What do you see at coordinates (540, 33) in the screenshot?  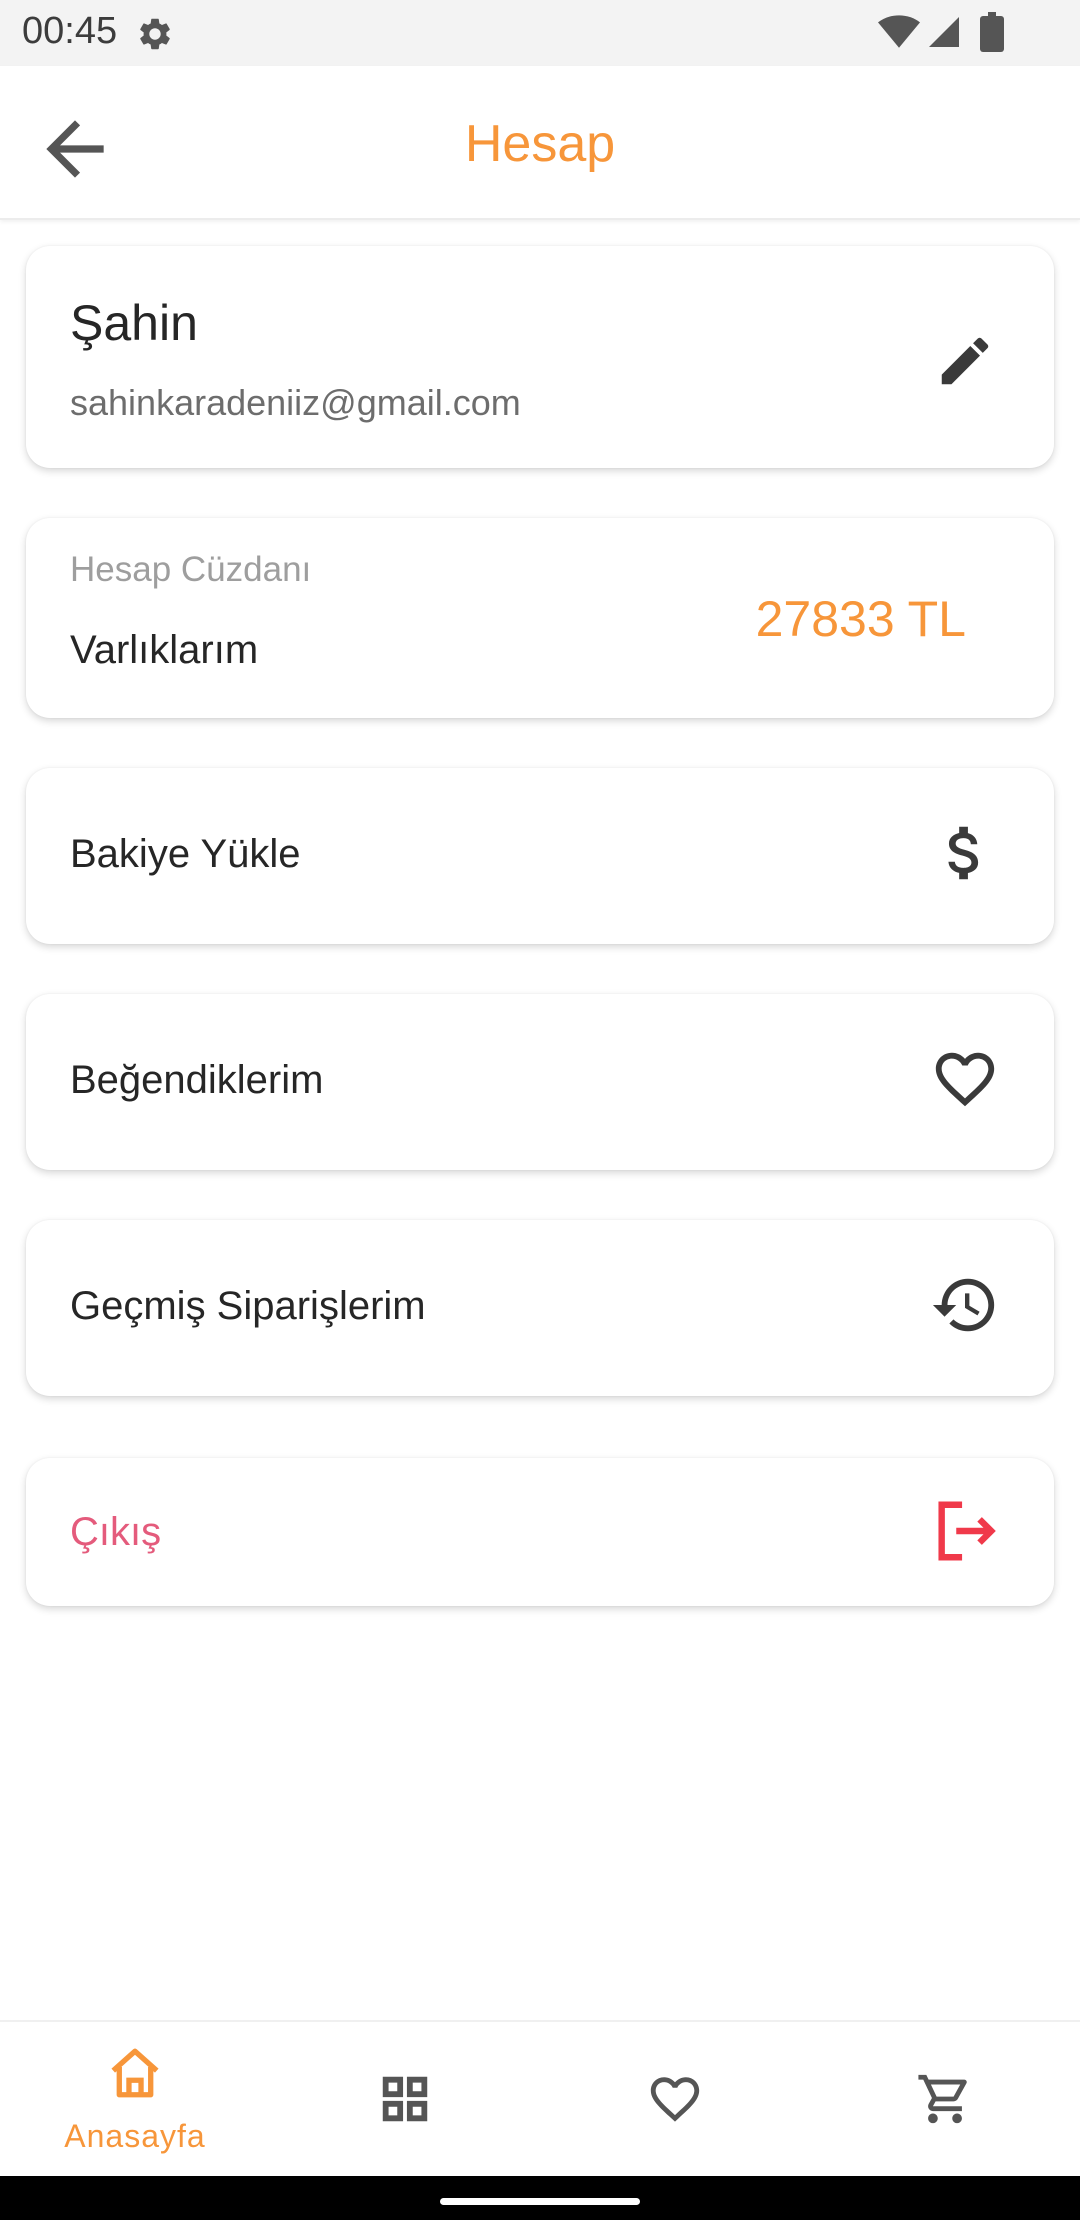 I see `status-bar: 00:45` at bounding box center [540, 33].